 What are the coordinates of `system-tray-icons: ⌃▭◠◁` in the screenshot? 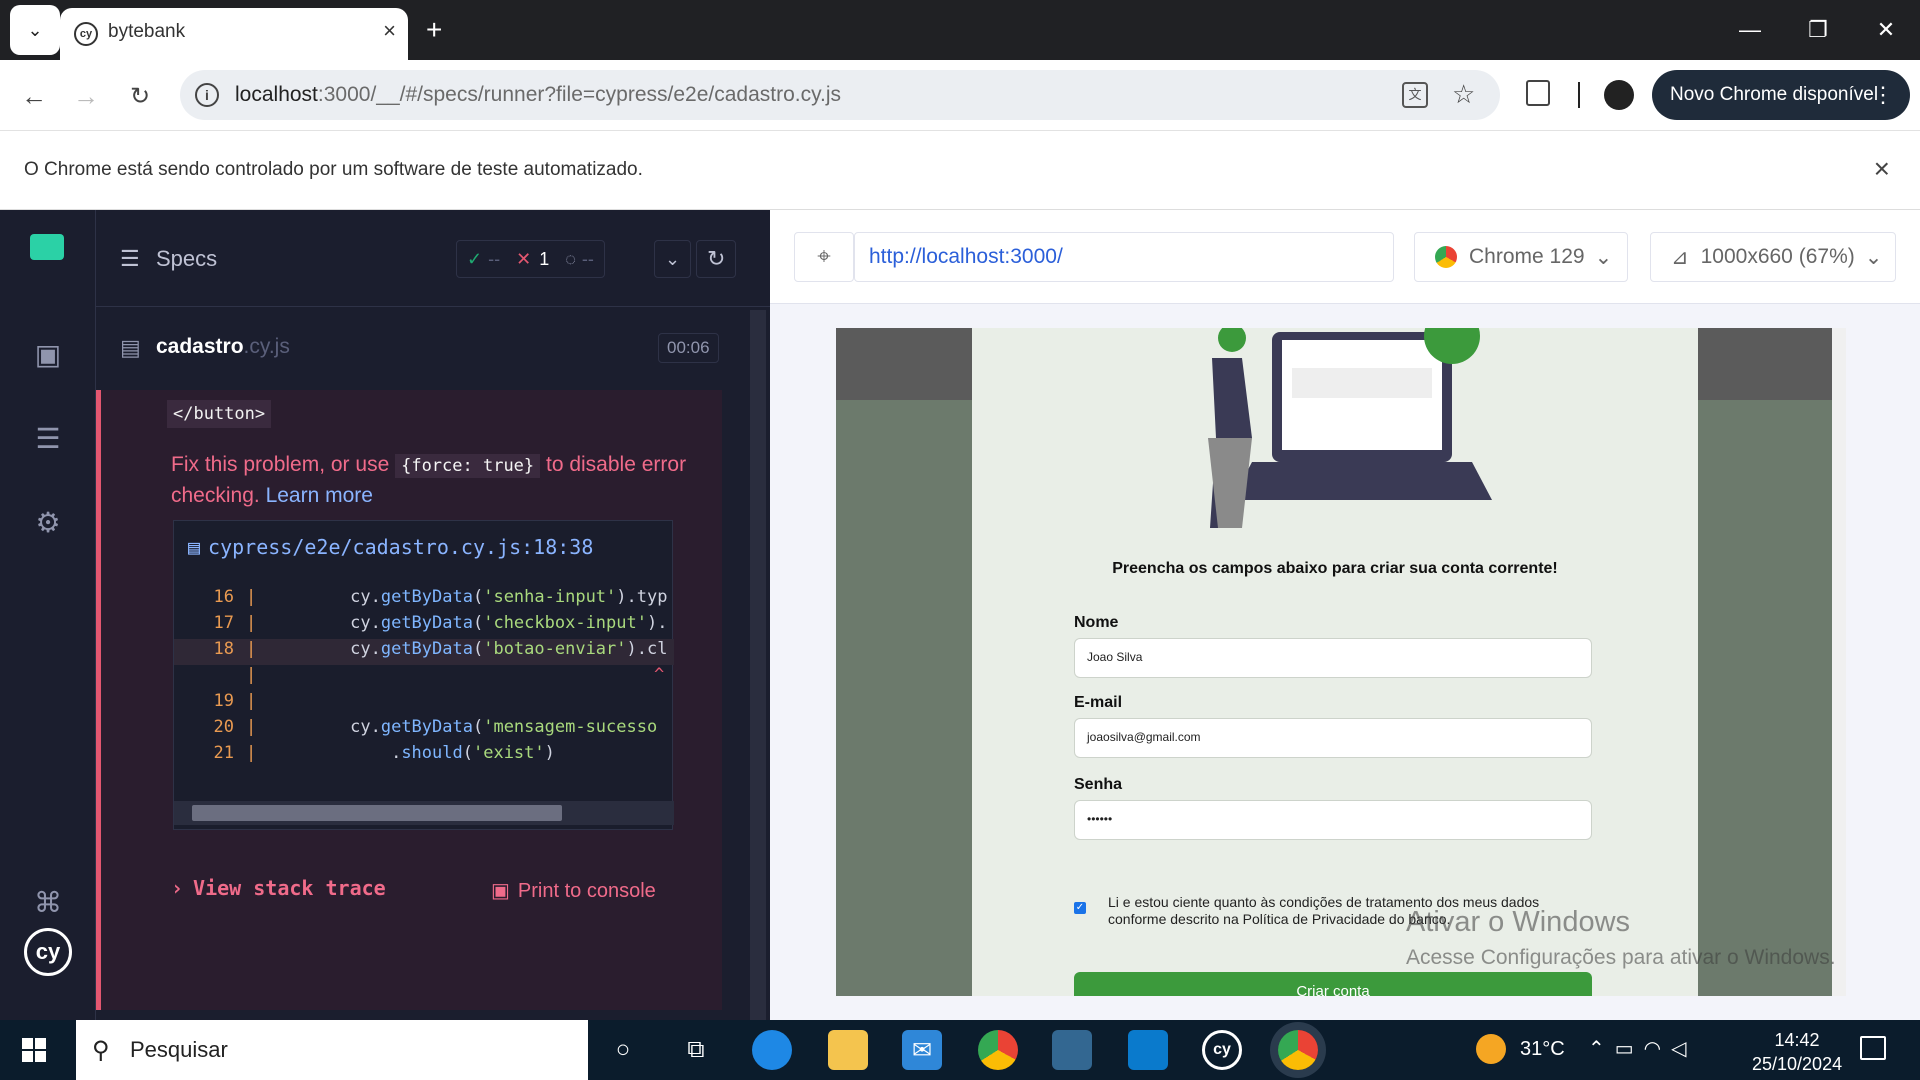 It's located at (1642, 1048).